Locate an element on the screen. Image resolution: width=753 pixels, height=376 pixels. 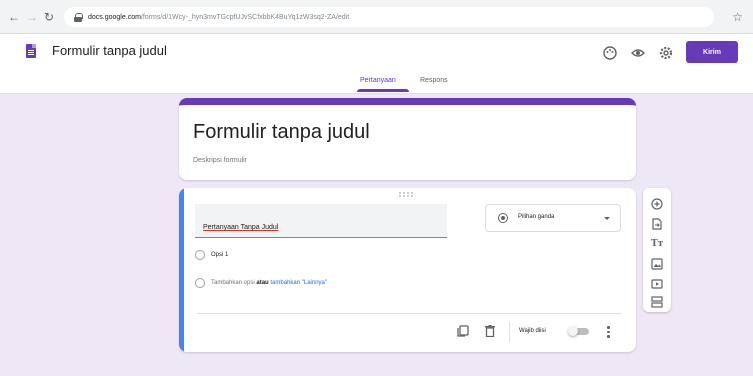
option-radio-icon is located at coordinates (200, 255).